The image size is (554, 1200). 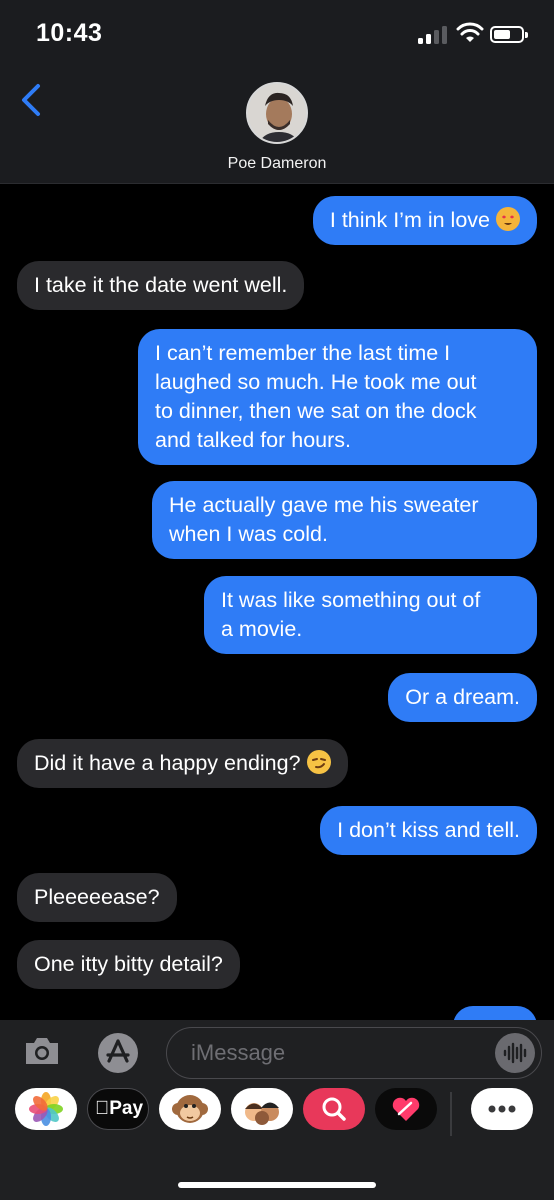 I want to click on apple-pay-app-icon: Pay, so click(x=118, y=1109).